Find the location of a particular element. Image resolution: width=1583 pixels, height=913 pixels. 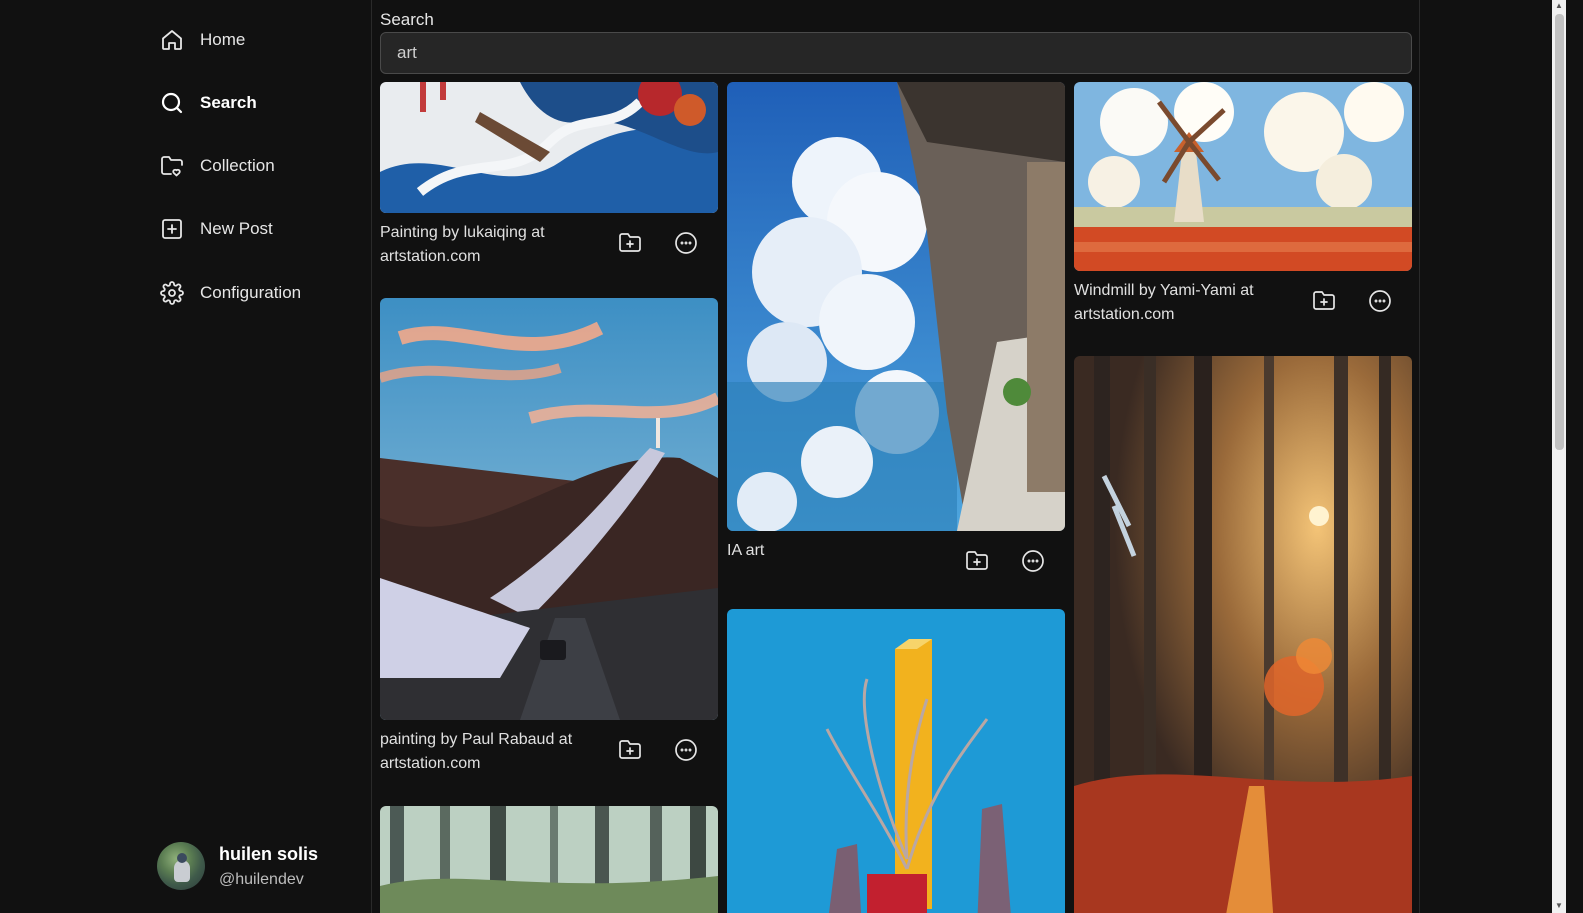

scroll-up-icon: ▲ is located at coordinates (1559, 6).